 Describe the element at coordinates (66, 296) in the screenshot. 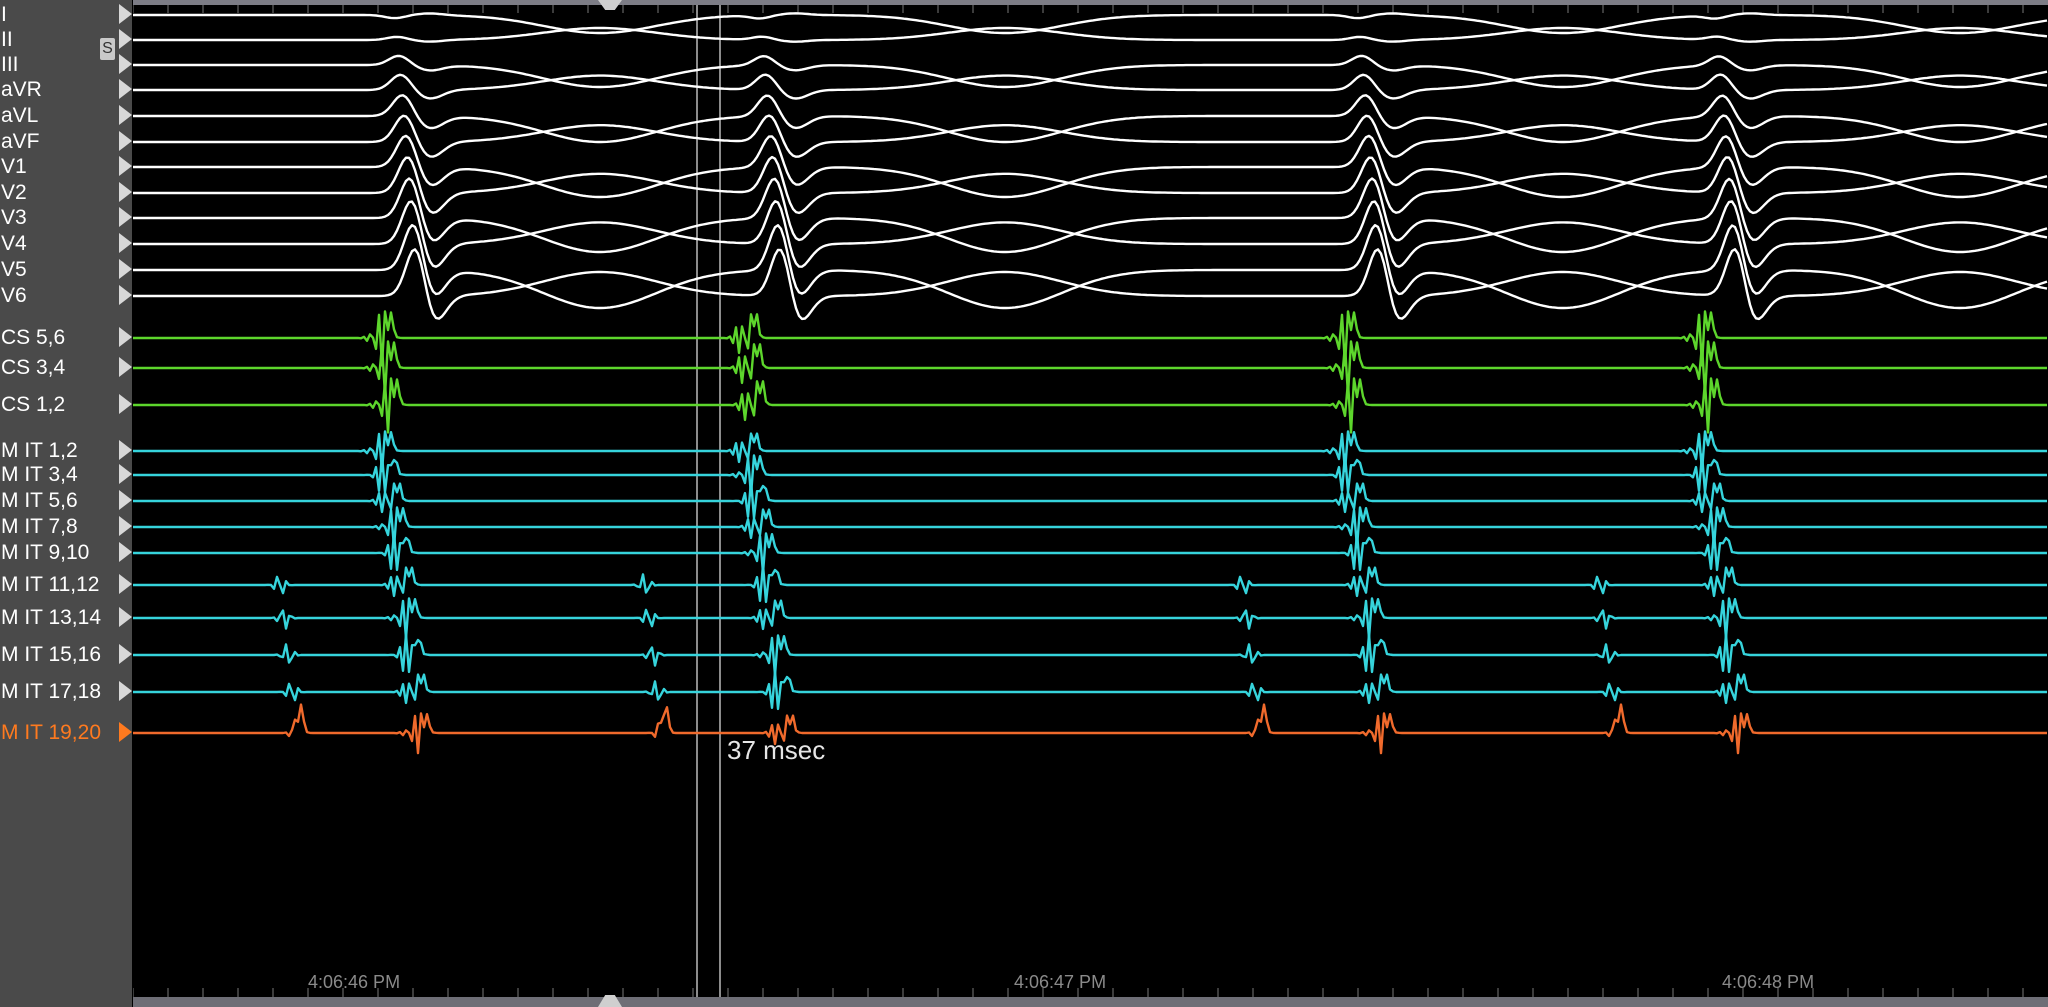

I see `lead-row: V6` at that location.